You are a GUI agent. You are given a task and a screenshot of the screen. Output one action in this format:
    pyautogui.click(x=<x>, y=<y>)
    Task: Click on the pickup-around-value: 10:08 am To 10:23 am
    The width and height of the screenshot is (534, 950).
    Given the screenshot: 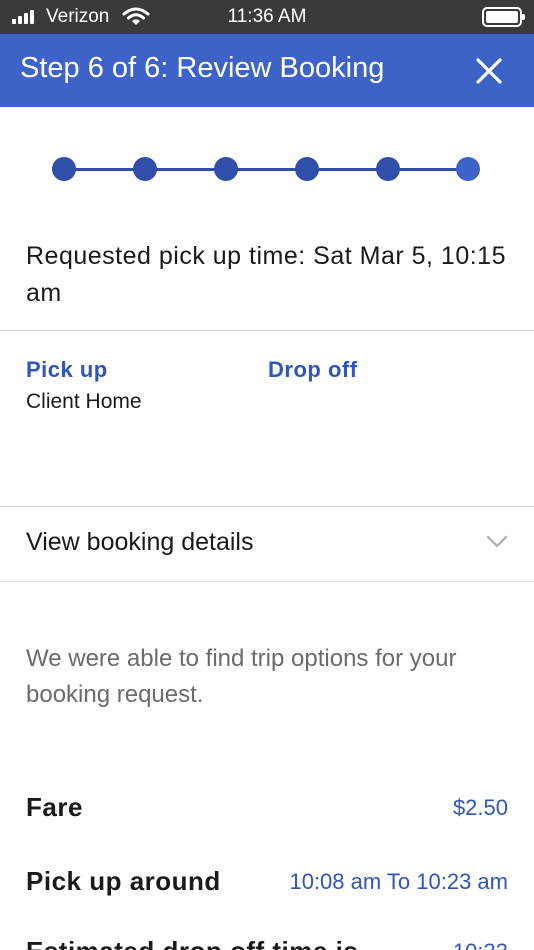 What is the action you would take?
    pyautogui.click(x=398, y=881)
    